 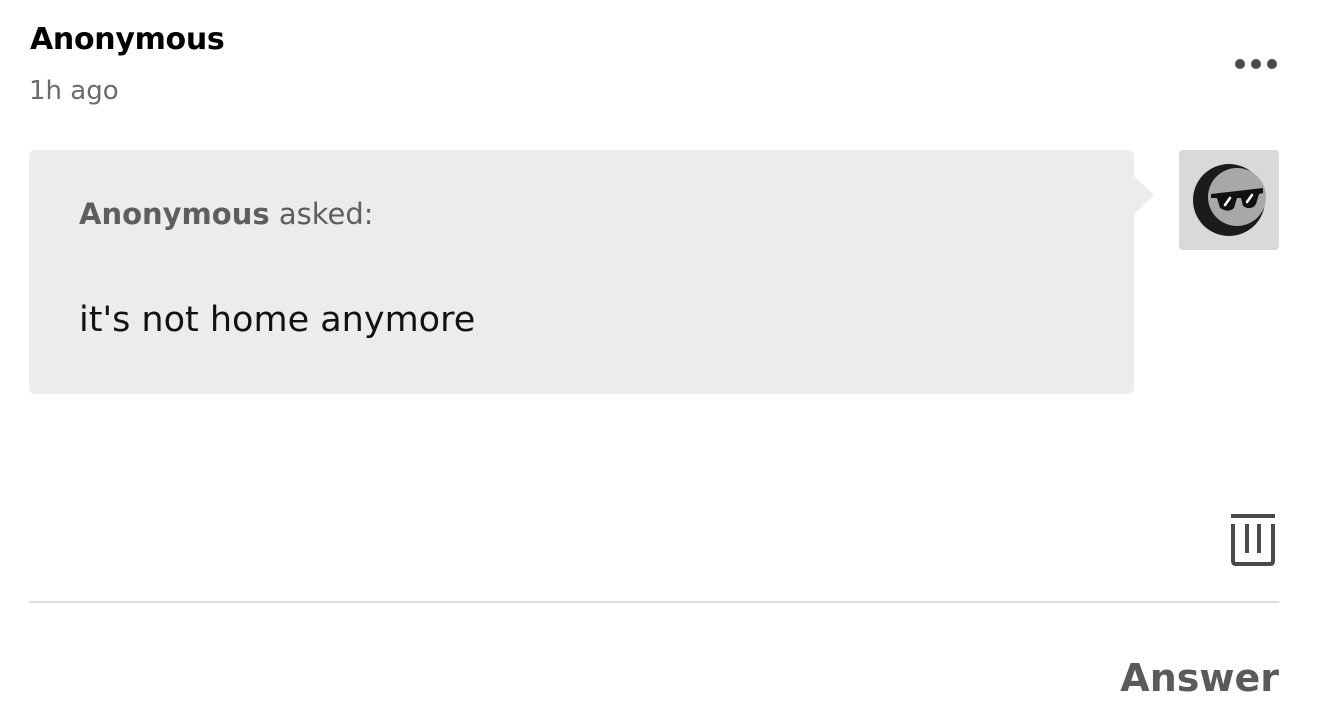 I want to click on trash-icon, so click(x=1253, y=540).